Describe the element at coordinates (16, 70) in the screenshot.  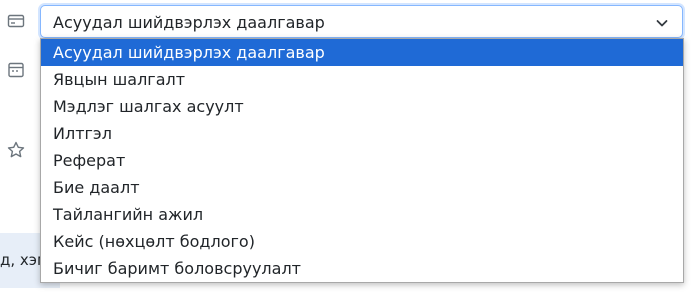
I see `calendar-icon` at that location.